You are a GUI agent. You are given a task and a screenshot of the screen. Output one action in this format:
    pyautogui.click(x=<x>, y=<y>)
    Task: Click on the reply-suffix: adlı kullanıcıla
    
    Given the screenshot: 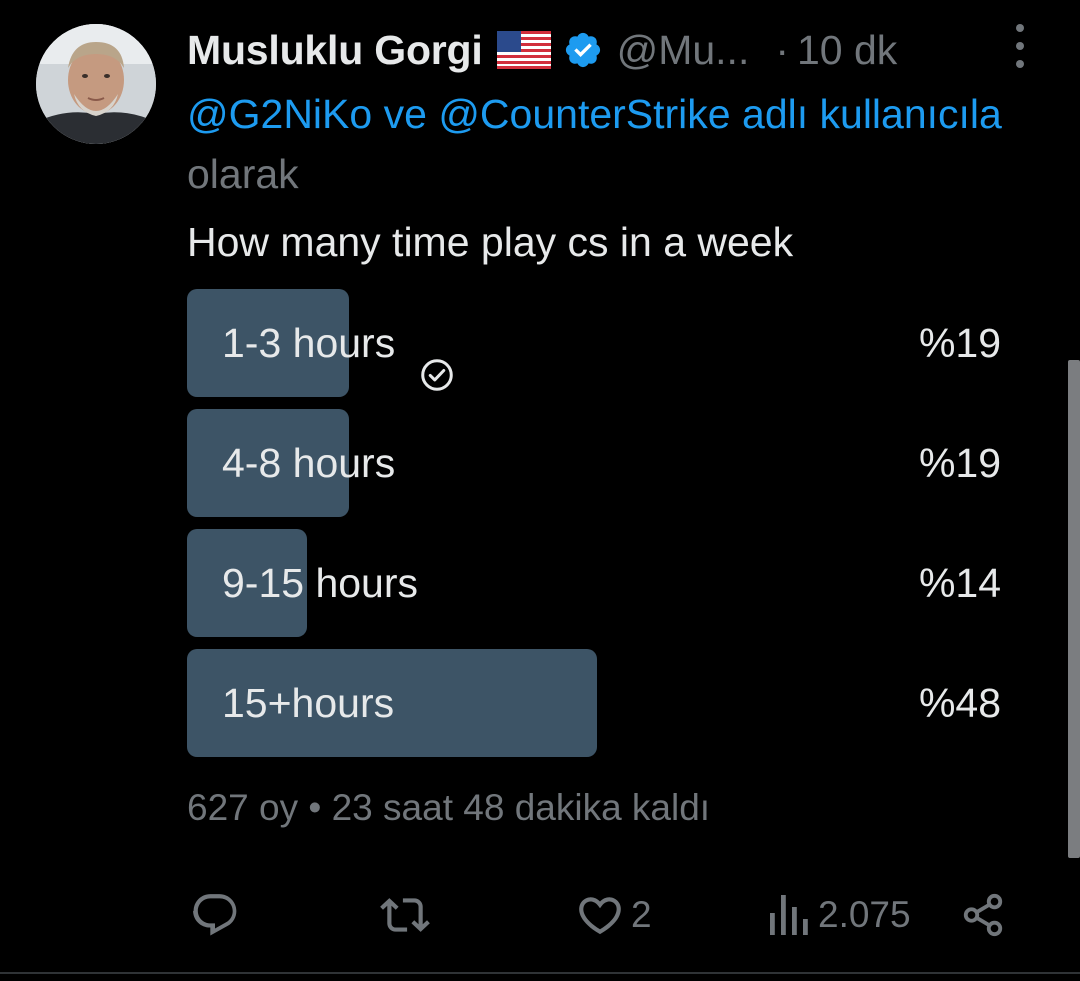 What is the action you would take?
    pyautogui.click(x=872, y=114)
    